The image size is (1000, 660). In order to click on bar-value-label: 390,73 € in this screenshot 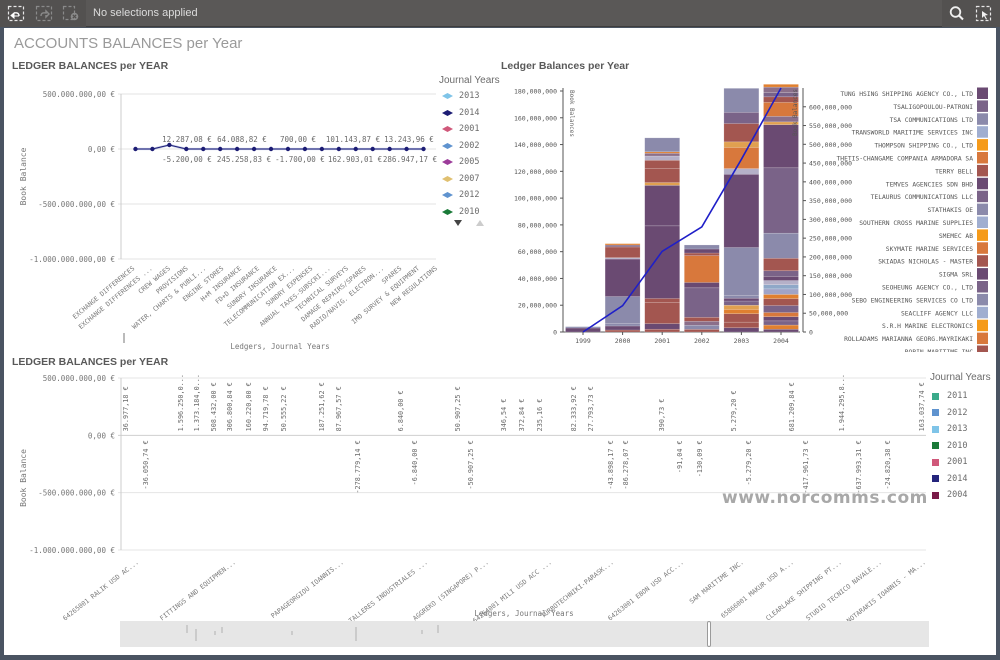, I will do `click(662, 415)`.